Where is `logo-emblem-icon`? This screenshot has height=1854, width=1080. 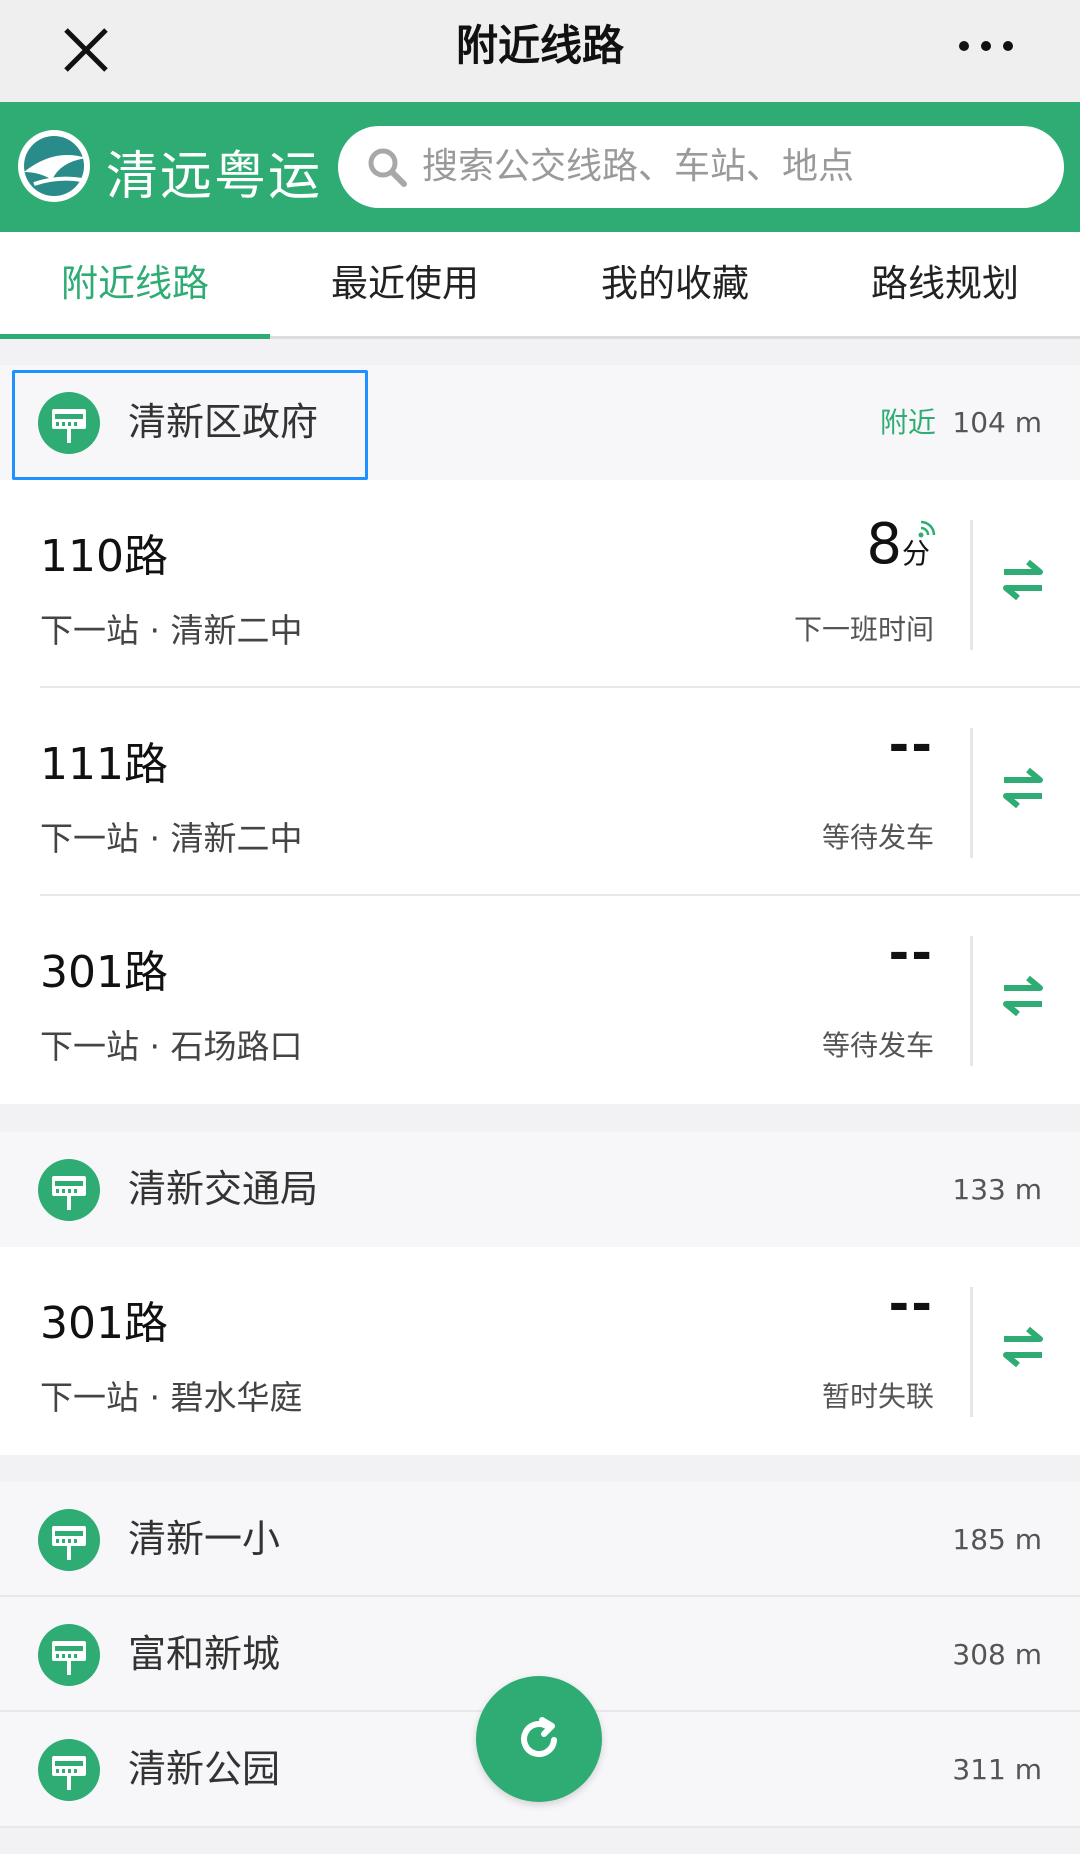 logo-emblem-icon is located at coordinates (54, 166).